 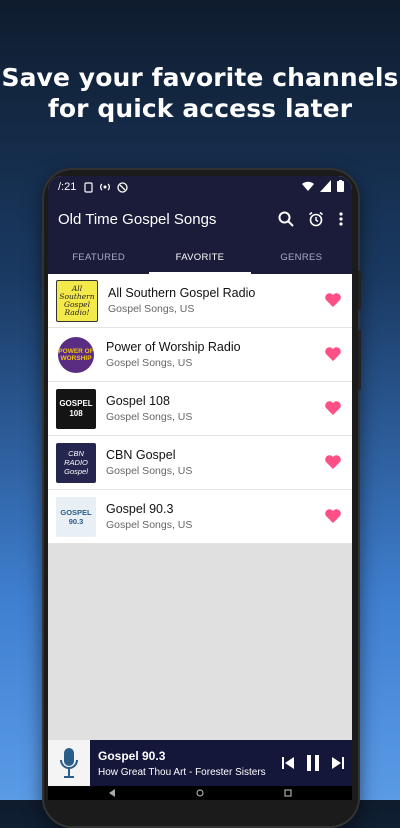 I want to click on skip-next-icon, so click(x=338, y=763).